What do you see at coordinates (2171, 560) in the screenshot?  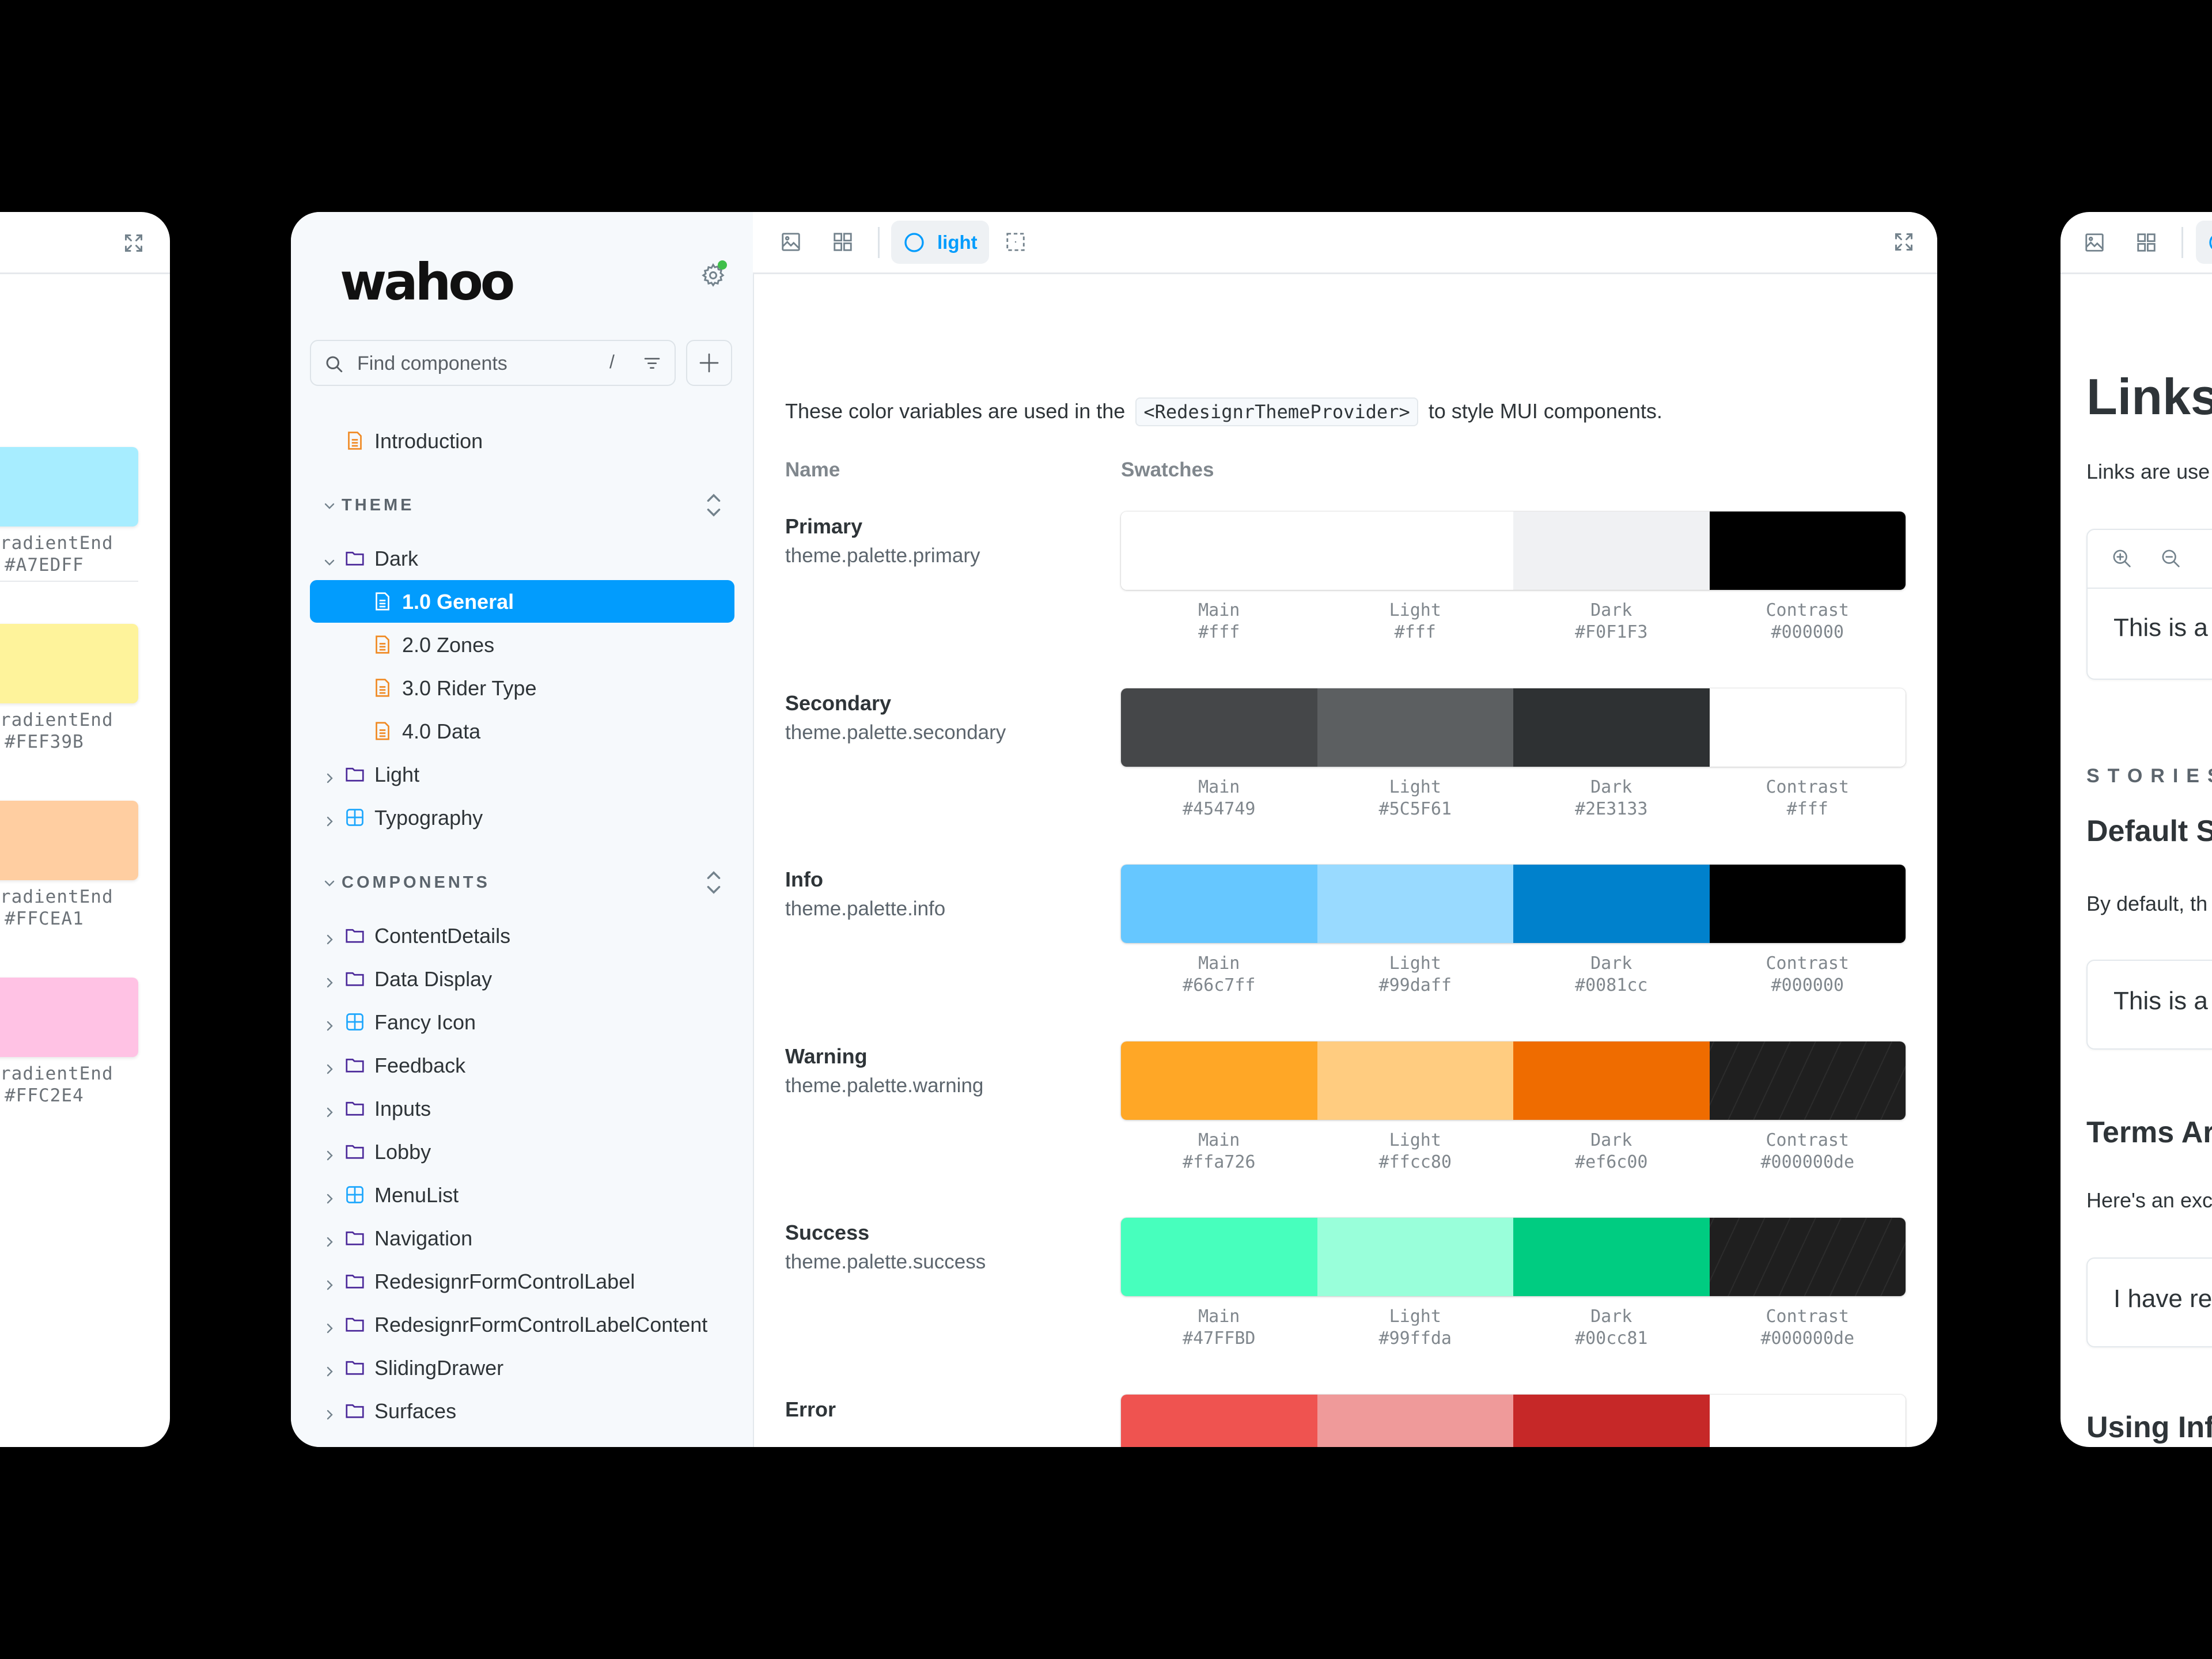 I see `zoom-out-icon` at bounding box center [2171, 560].